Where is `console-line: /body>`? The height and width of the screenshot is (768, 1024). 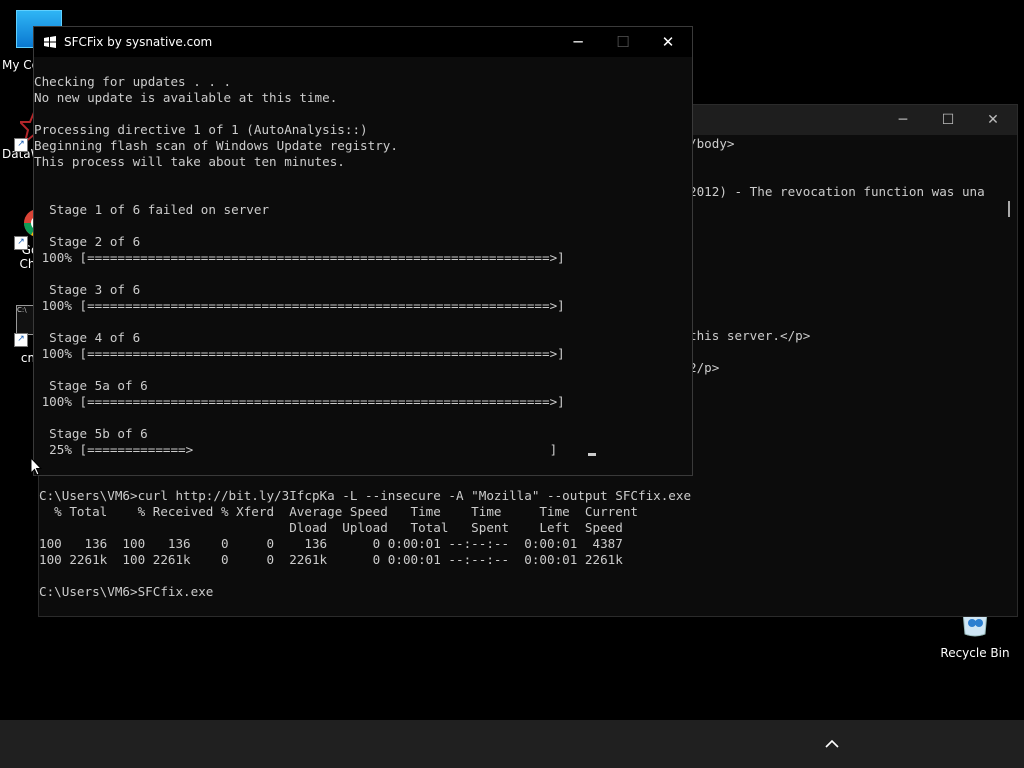
console-line: /body> is located at coordinates (712, 143).